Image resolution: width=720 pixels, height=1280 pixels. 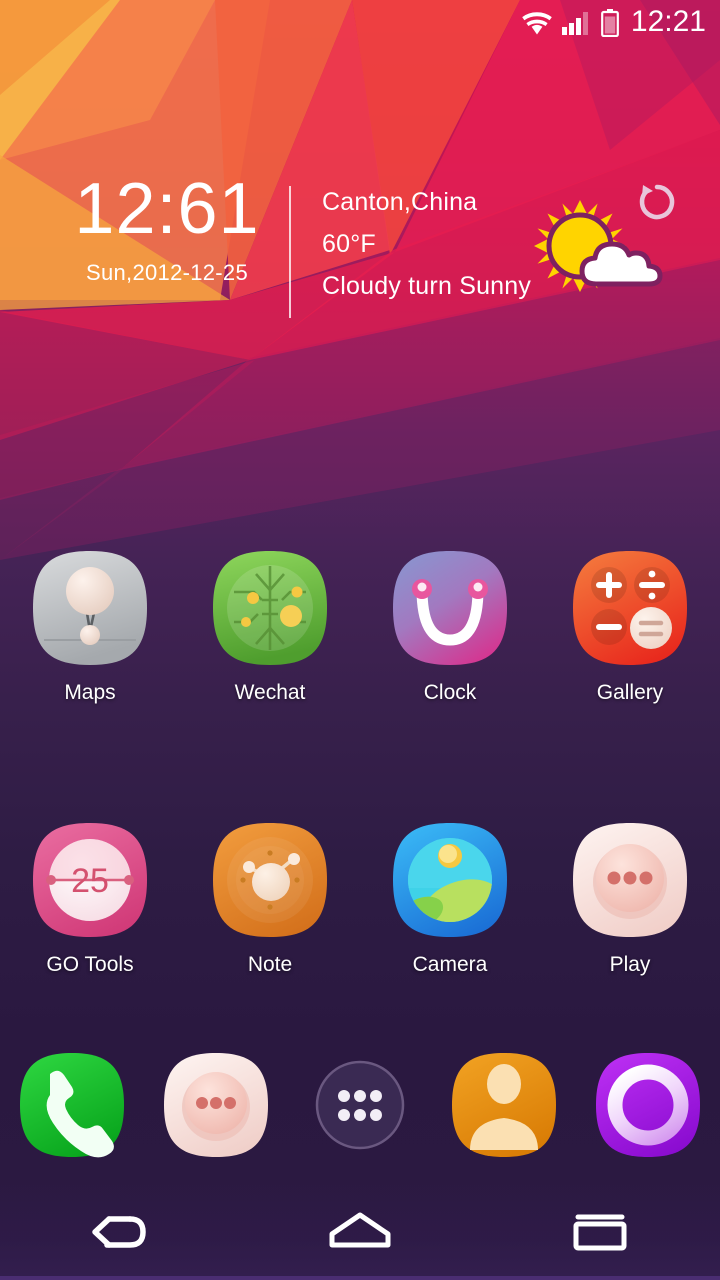 What do you see at coordinates (400, 202) in the screenshot?
I see `weather-location: Canton,China` at bounding box center [400, 202].